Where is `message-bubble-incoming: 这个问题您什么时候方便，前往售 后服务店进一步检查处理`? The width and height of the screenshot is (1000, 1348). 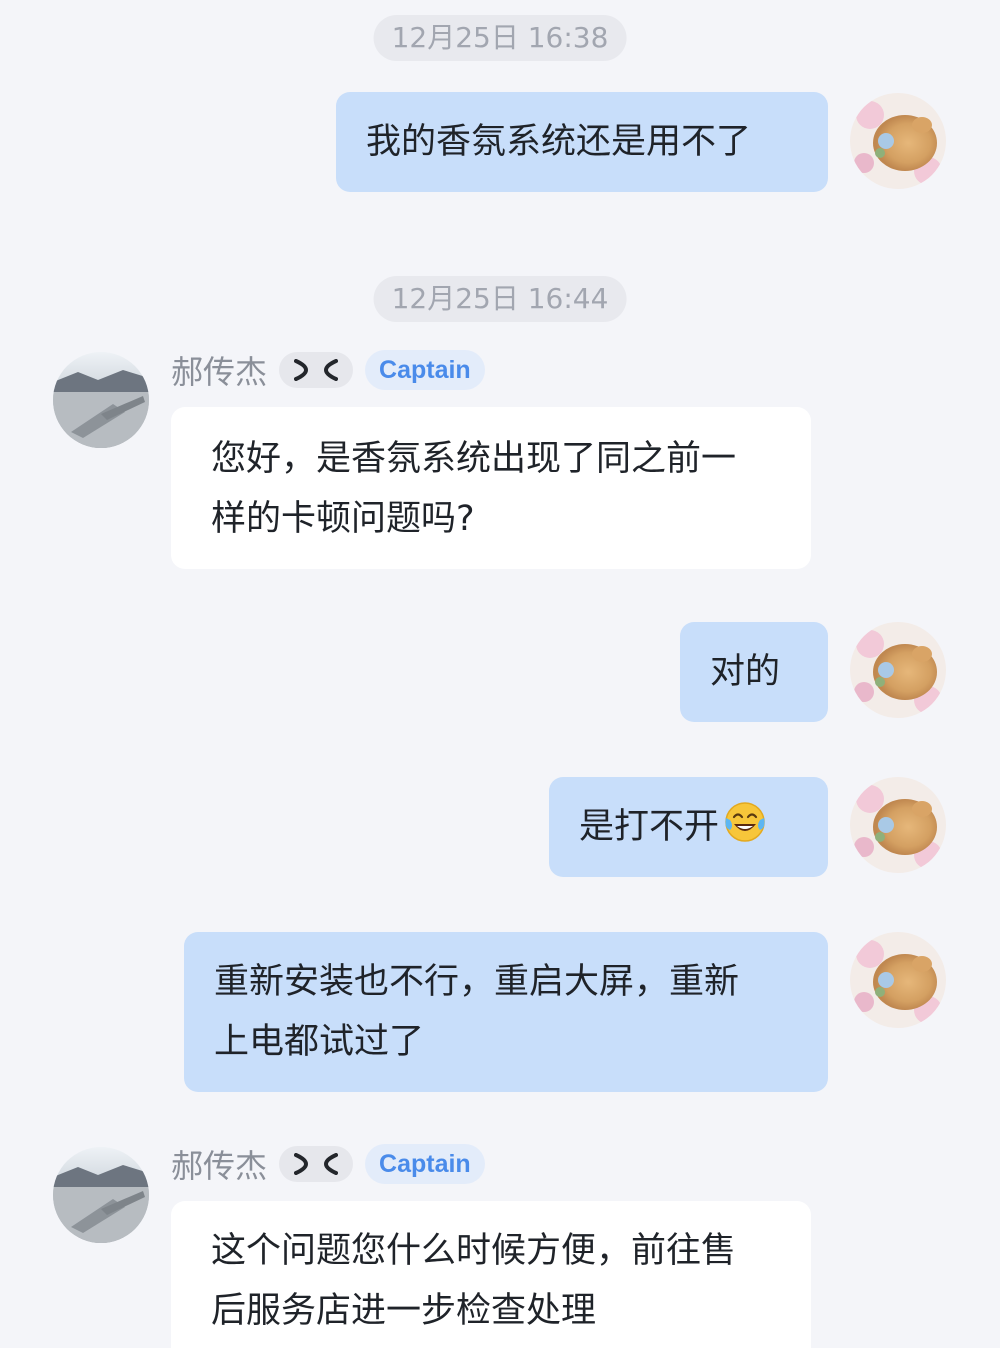 message-bubble-incoming: 这个问题您什么时候方便，前往售 后服务店进一步检查处理 is located at coordinates (491, 1274).